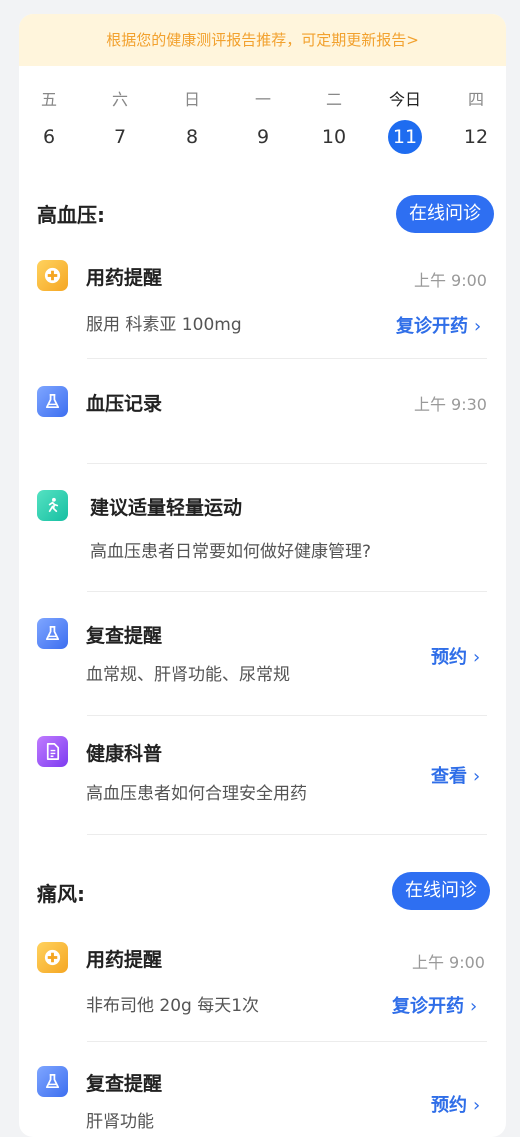 Image resolution: width=520 pixels, height=1137 pixels. Describe the element at coordinates (196, 794) in the screenshot. I see `item-description: 高血压患者如何合理安全用药` at that location.